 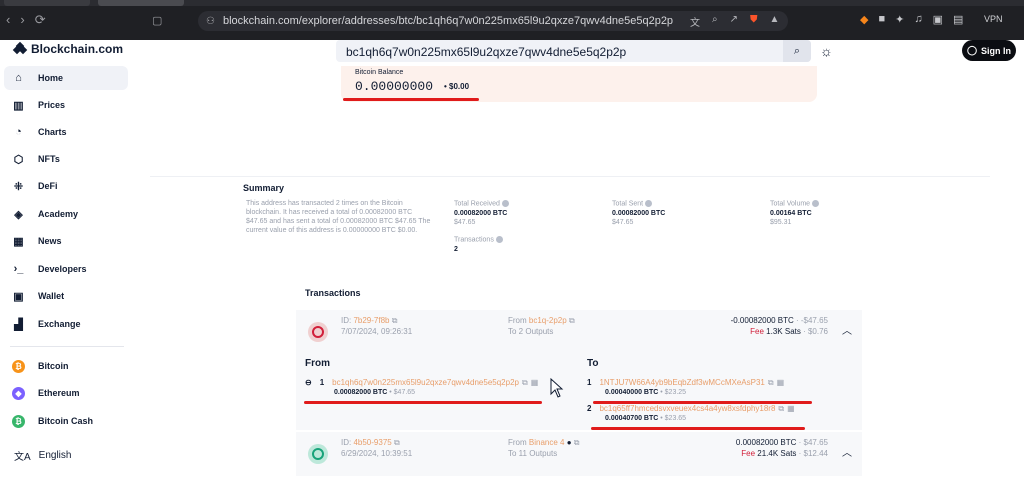 I want to click on browser-tab-active, so click(x=141, y=3).